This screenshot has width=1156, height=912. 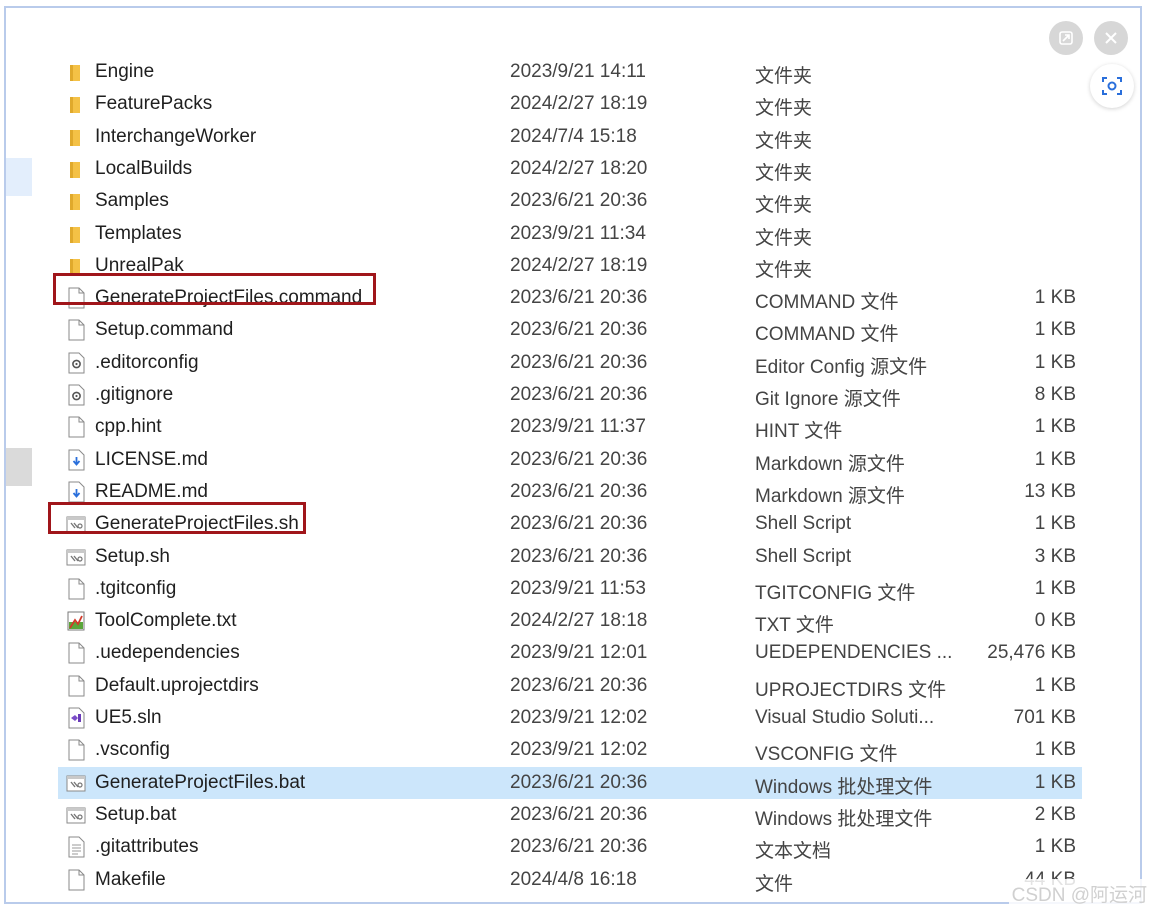 I want to click on file-size: 701 KB, so click(x=1044, y=717).